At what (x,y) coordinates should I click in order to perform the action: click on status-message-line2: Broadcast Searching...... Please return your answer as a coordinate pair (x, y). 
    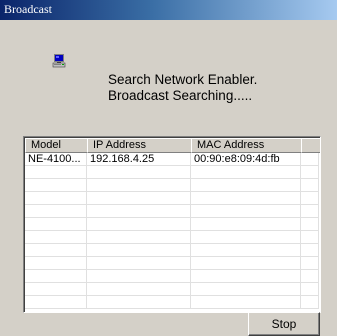
    Looking at the image, I should click on (180, 95).